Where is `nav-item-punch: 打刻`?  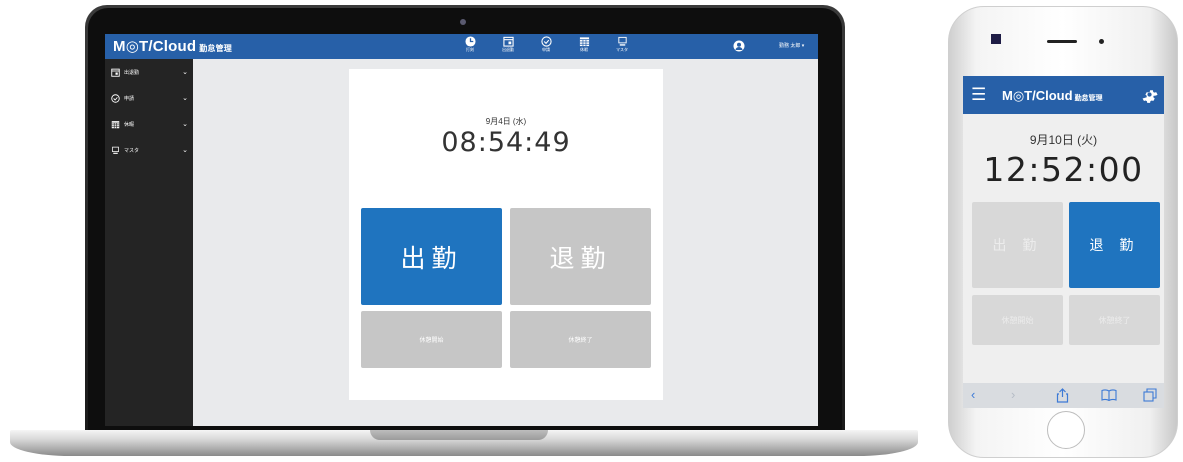 nav-item-punch: 打刻 is located at coordinates (470, 44).